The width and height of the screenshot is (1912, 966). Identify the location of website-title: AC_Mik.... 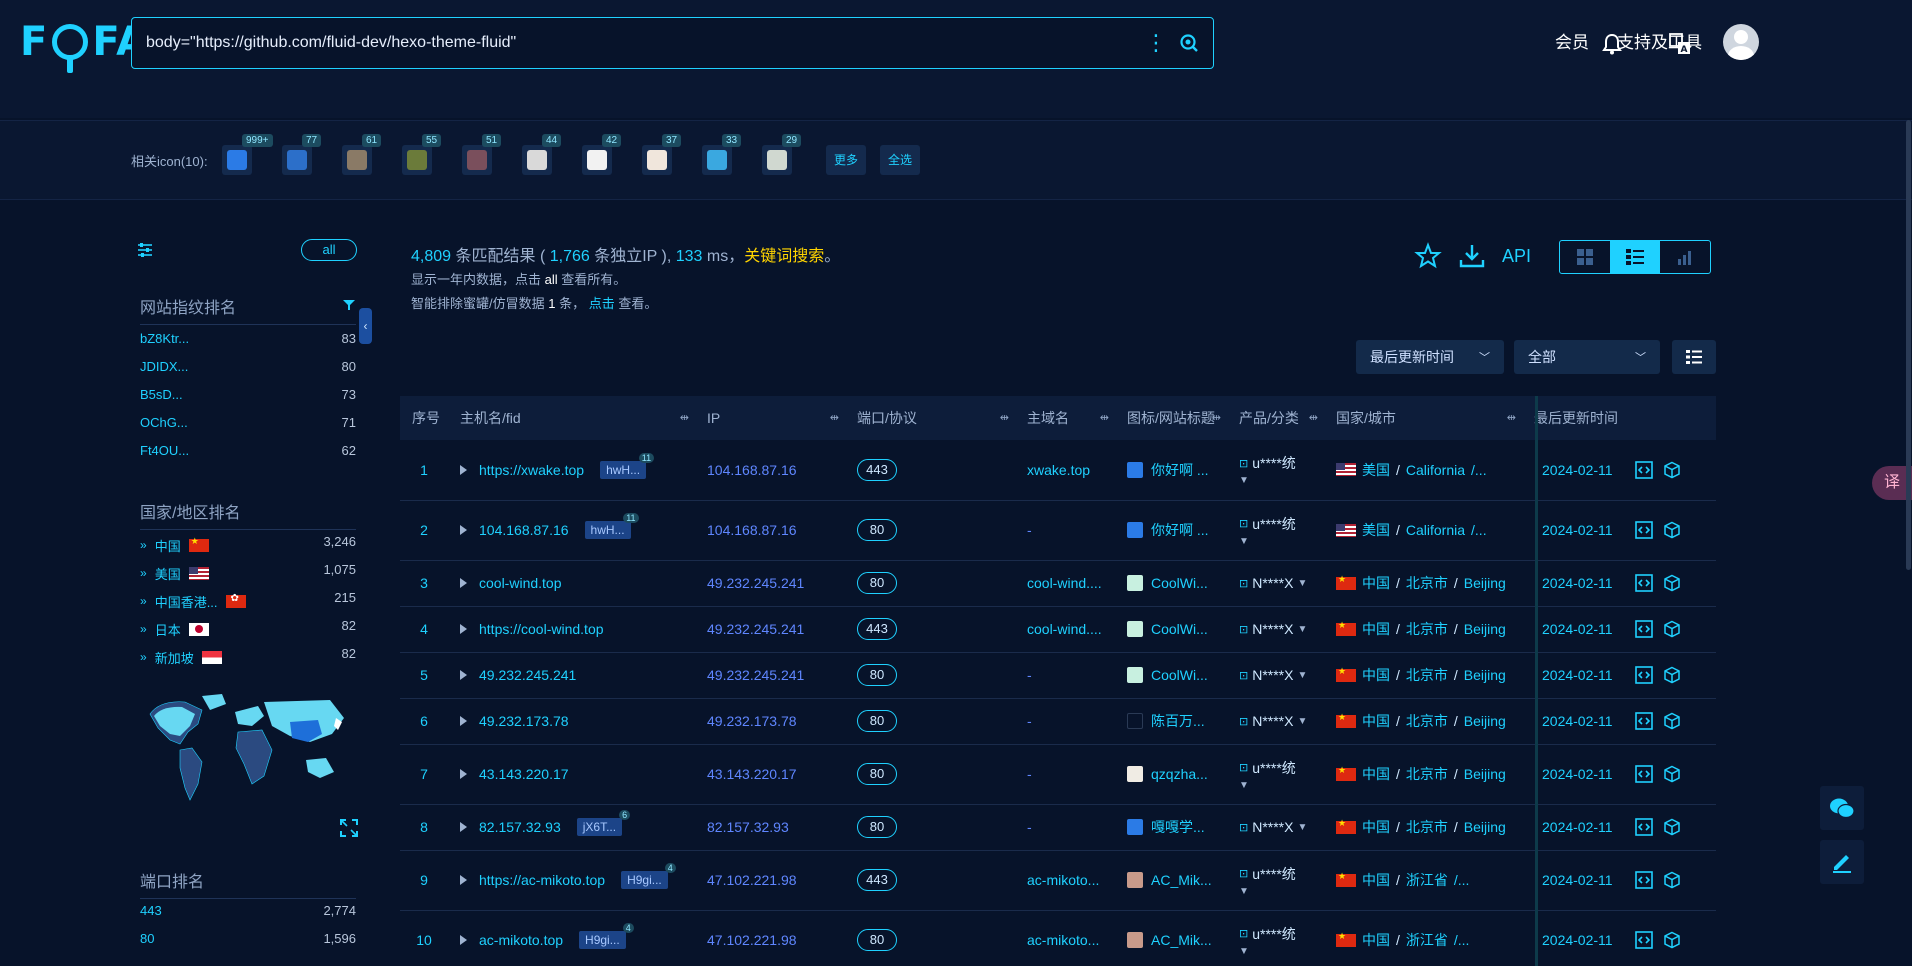
(1177, 940).